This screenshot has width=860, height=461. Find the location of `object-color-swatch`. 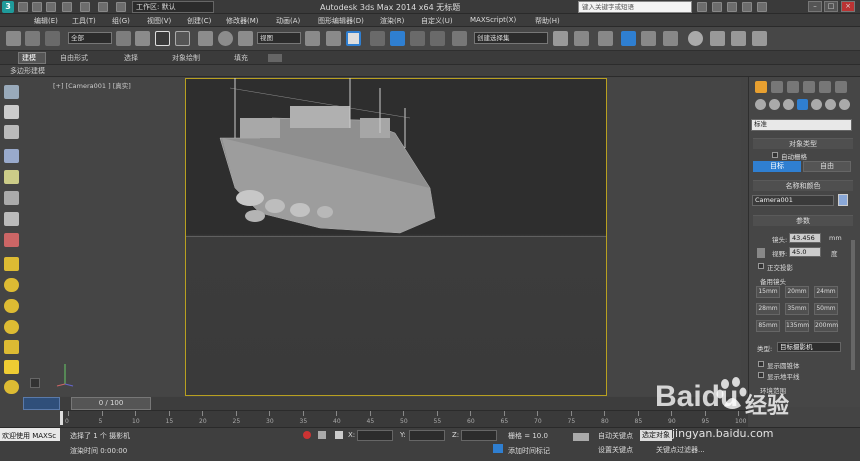

object-color-swatch is located at coordinates (843, 200).